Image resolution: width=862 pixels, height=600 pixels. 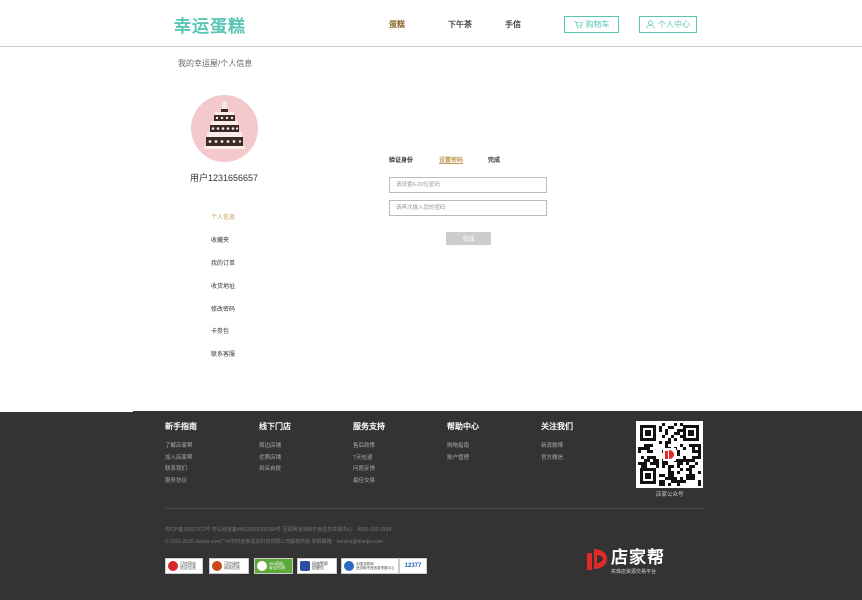 What do you see at coordinates (223, 262) in the screenshot?
I see `side-item-orders: 我的订单` at bounding box center [223, 262].